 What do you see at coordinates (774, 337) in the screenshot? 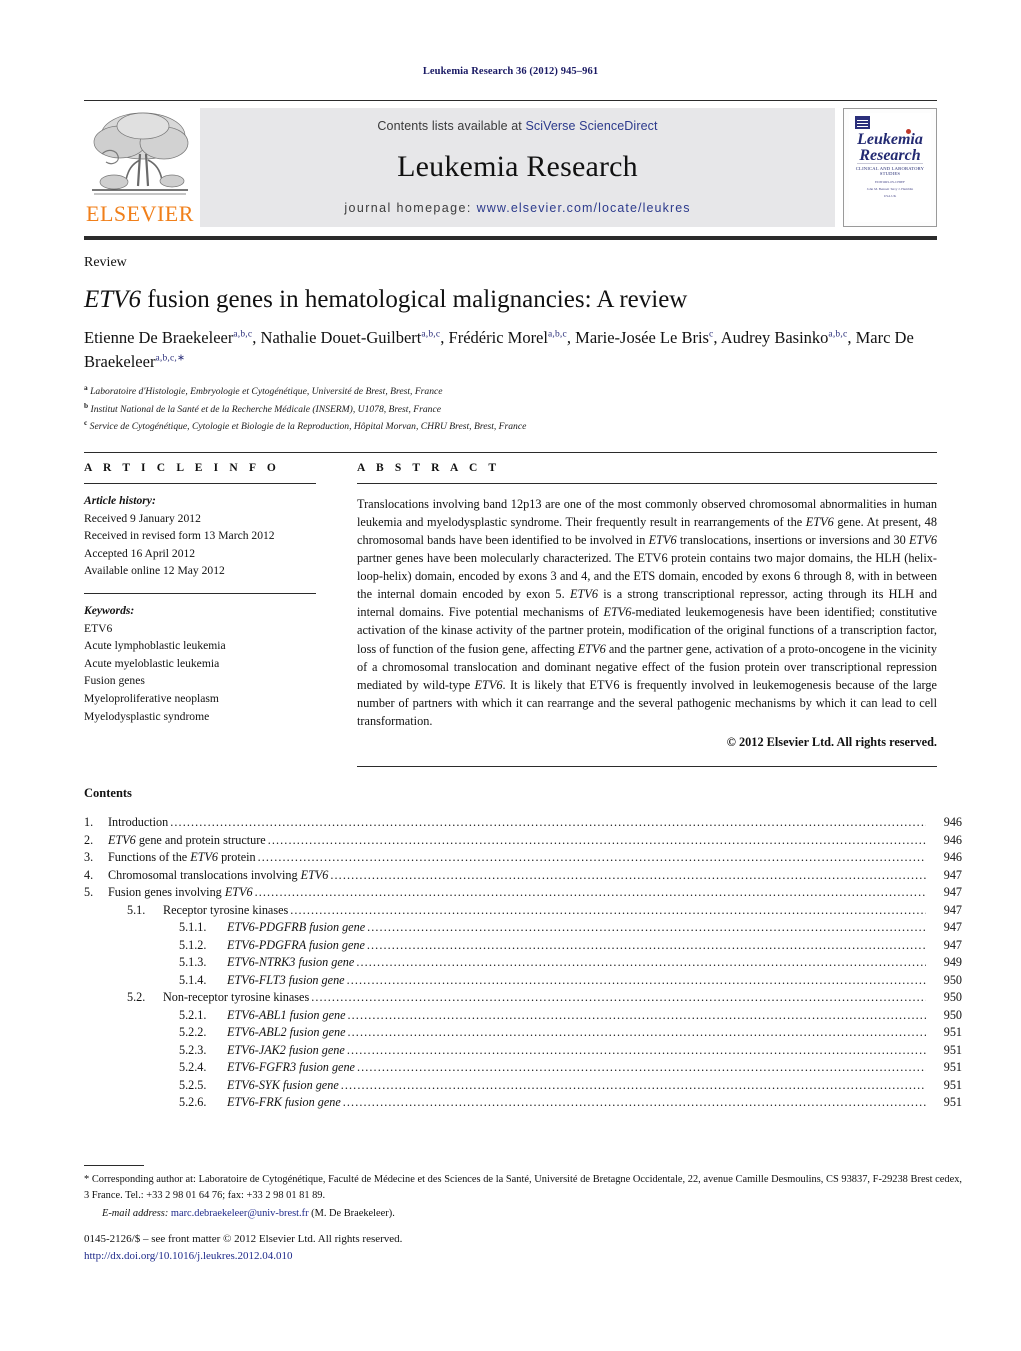
I see `author-name: Audrey Basinko` at bounding box center [774, 337].